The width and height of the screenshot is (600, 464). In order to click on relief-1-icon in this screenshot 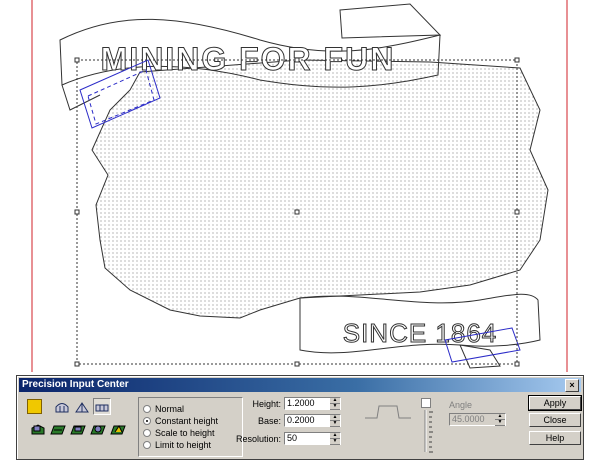, I will do `click(38, 428)`.